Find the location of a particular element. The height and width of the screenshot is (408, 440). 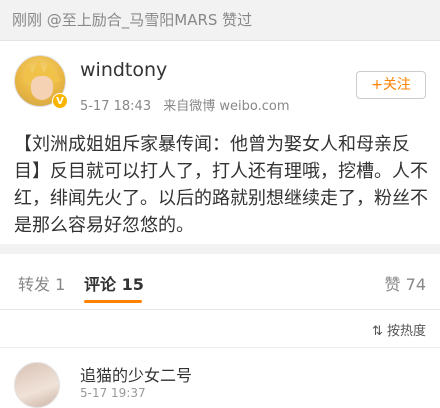

sort-hot-button: ⇅ 按热度 is located at coordinates (399, 329).